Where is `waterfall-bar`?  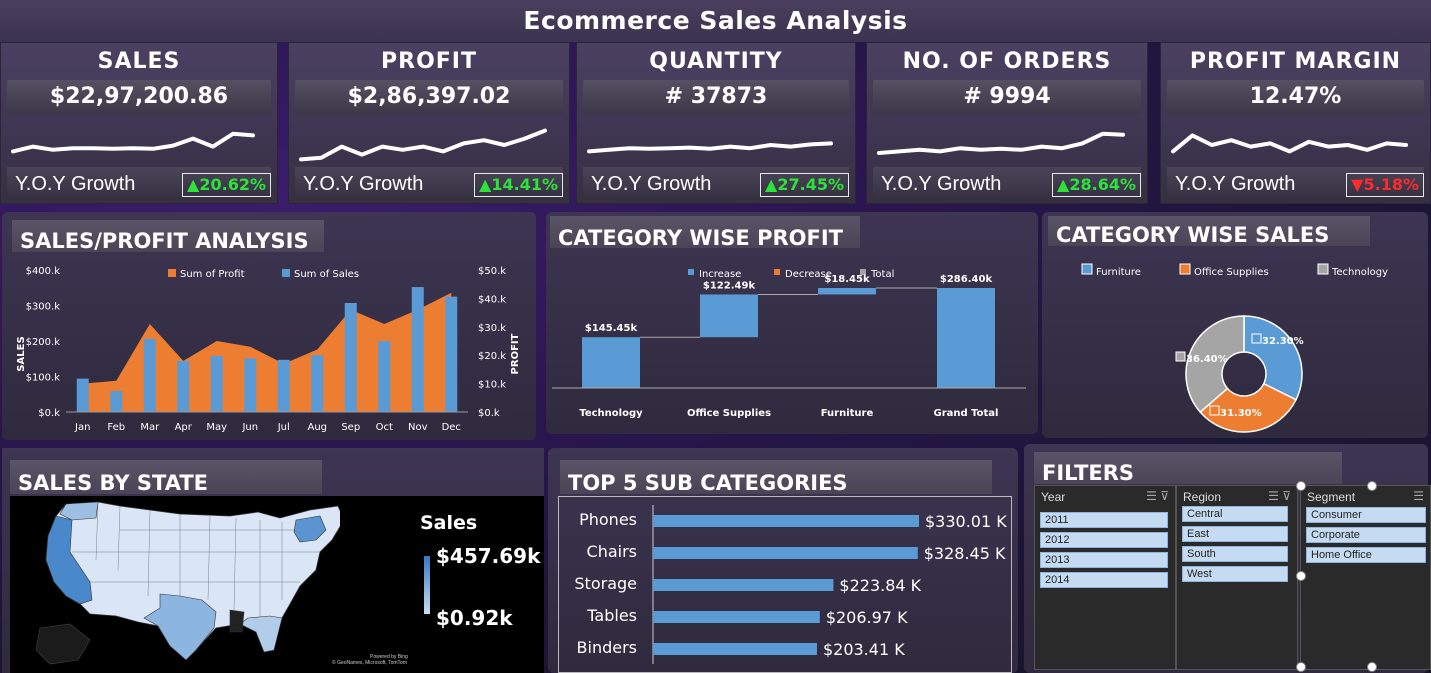 waterfall-bar is located at coordinates (611, 362).